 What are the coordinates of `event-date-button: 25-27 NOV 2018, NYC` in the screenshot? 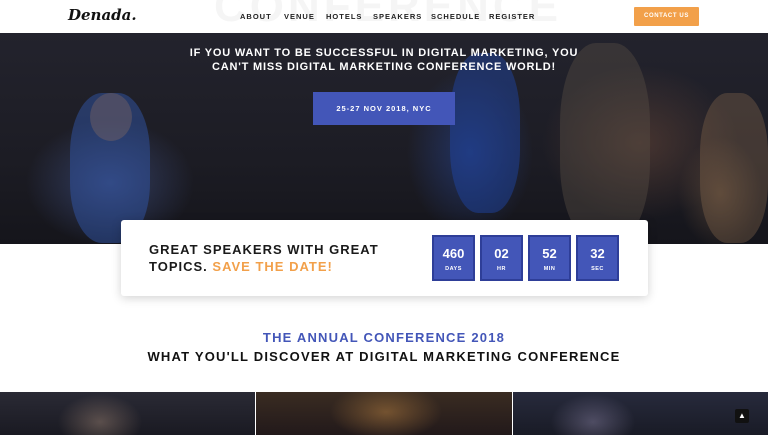 It's located at (384, 108).